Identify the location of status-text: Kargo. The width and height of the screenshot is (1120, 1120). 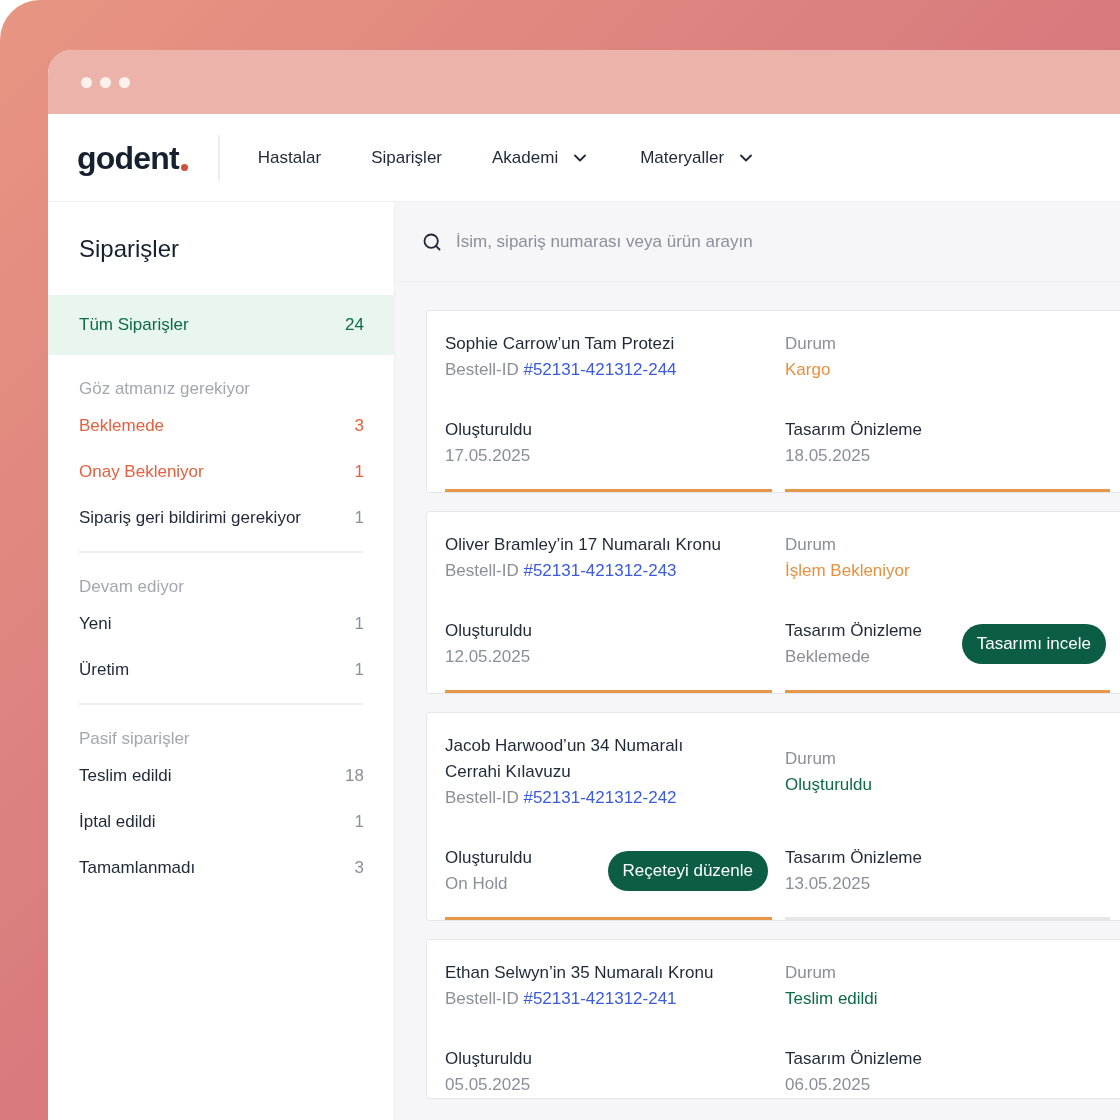
(808, 370).